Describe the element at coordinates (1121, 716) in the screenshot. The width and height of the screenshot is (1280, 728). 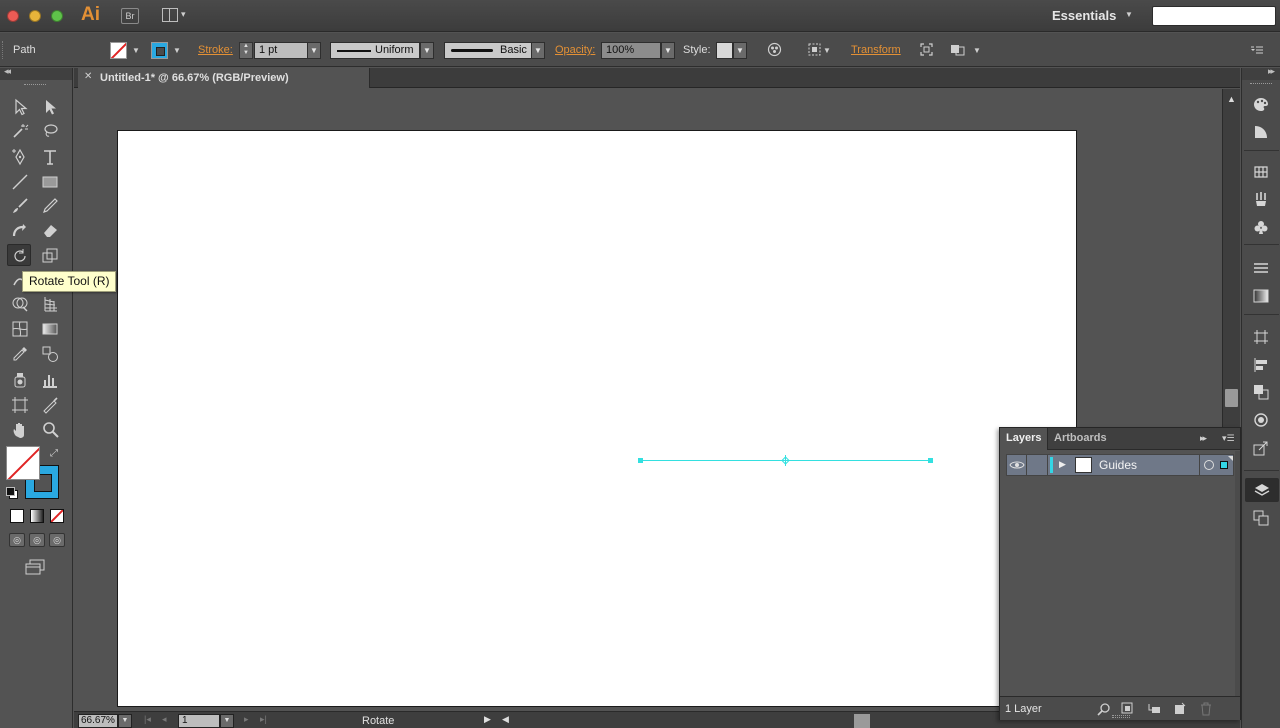
I see `panel-resize-handle` at that location.